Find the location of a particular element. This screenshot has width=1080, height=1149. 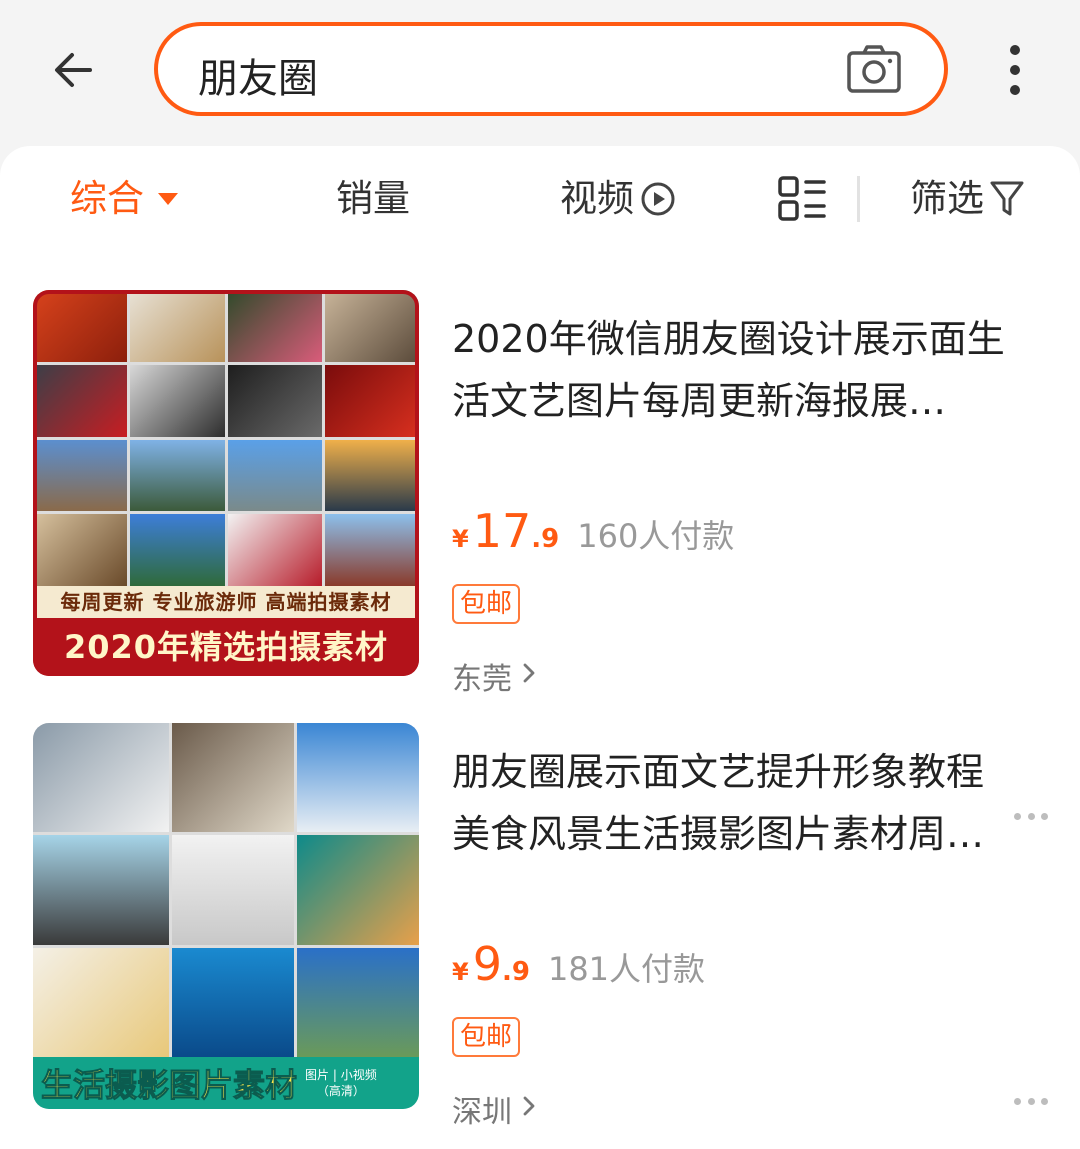

photo-cabin is located at coordinates (80, 475).